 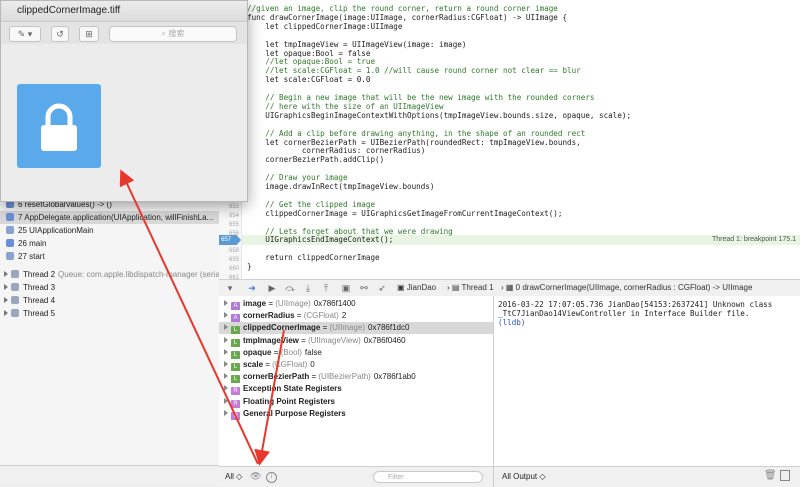 What do you see at coordinates (524, 476) in the screenshot?
I see `console-output-popup: All Output ◇` at bounding box center [524, 476].